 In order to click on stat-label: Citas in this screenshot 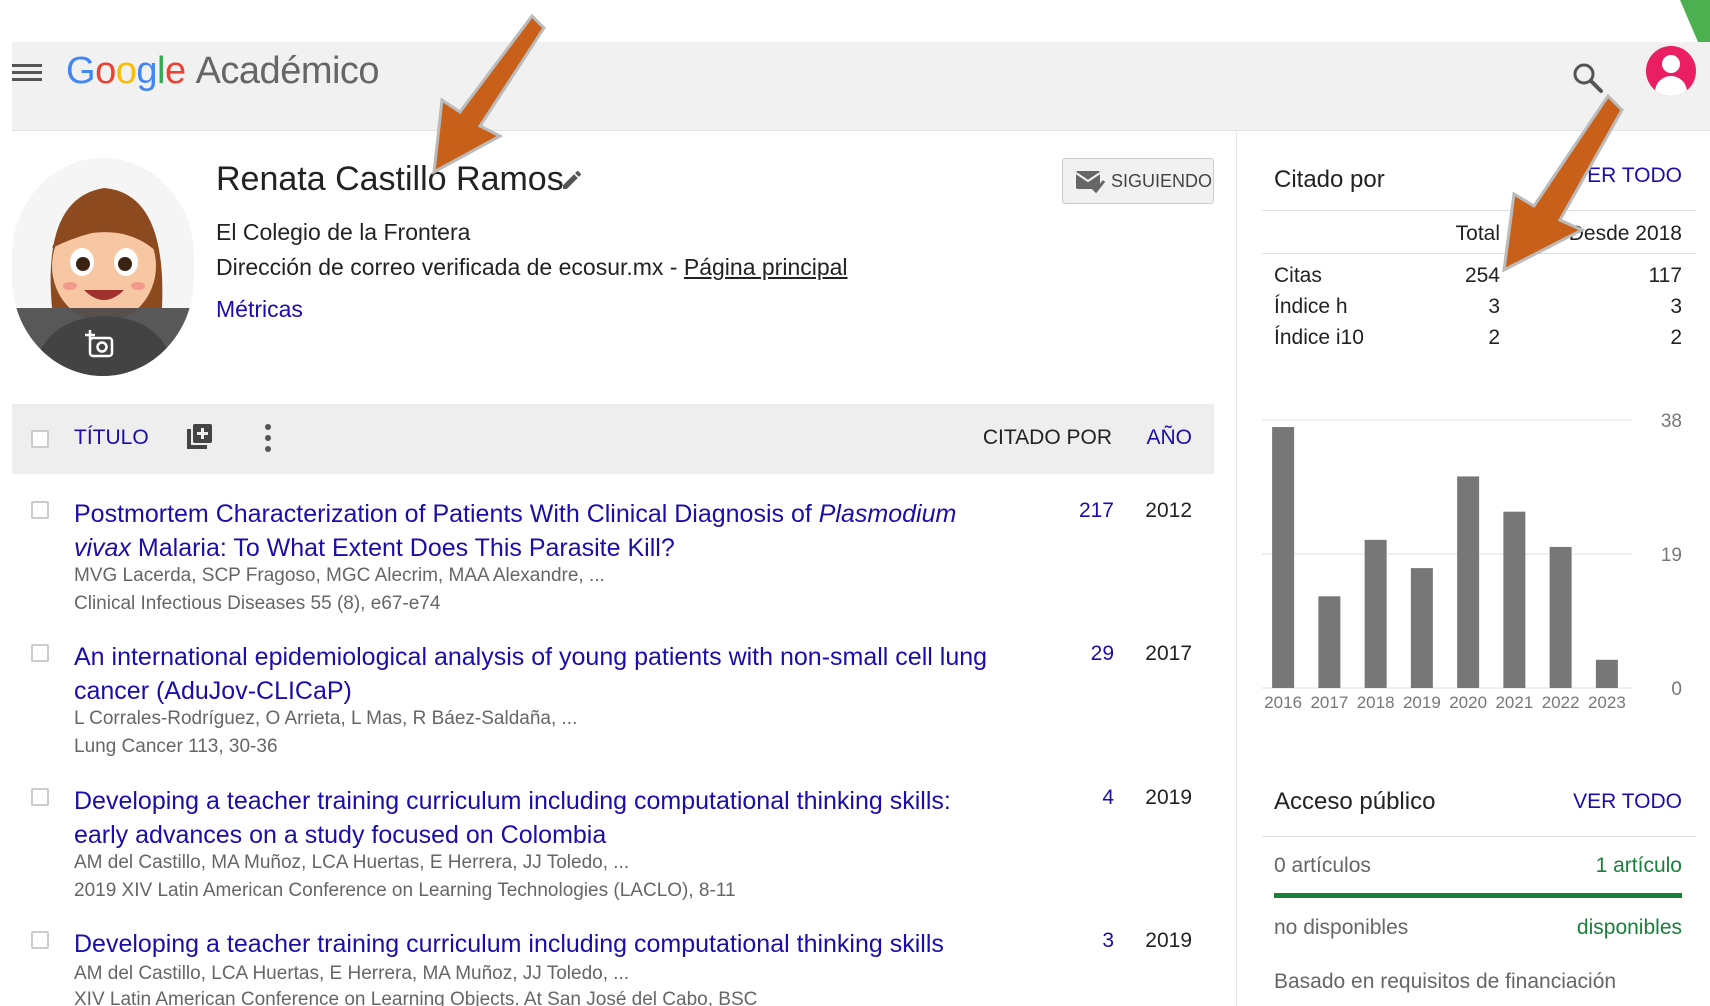, I will do `click(1298, 275)`.